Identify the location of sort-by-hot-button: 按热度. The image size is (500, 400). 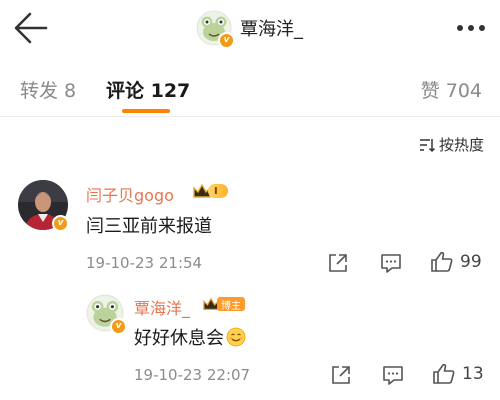
(451, 144).